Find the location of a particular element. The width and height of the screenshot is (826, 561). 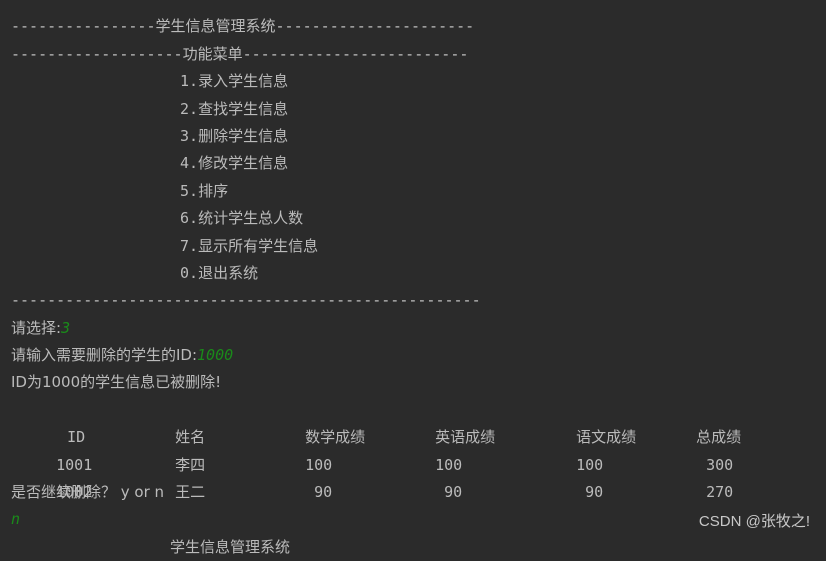

table-cell: 王二 is located at coordinates (190, 492).